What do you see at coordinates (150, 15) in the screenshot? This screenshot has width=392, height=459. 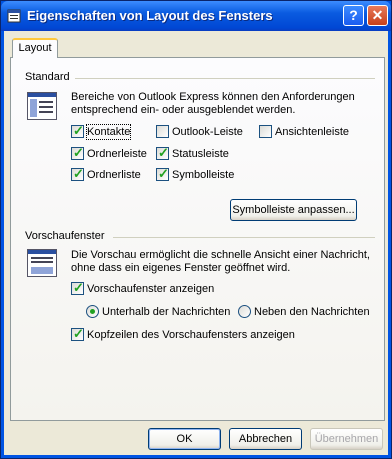 I see `window-title: Eigenschaften von Layout des Fensters` at bounding box center [150, 15].